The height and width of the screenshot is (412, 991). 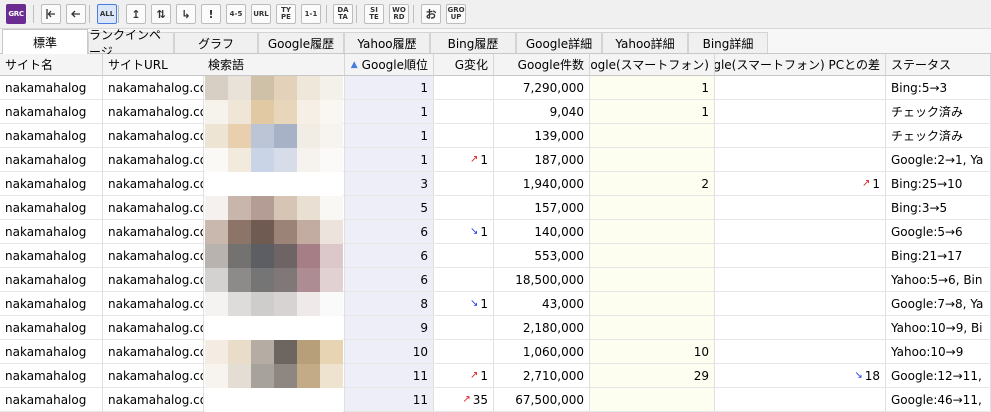 I want to click on google-count-cell: 2,180,000, so click(x=542, y=328).